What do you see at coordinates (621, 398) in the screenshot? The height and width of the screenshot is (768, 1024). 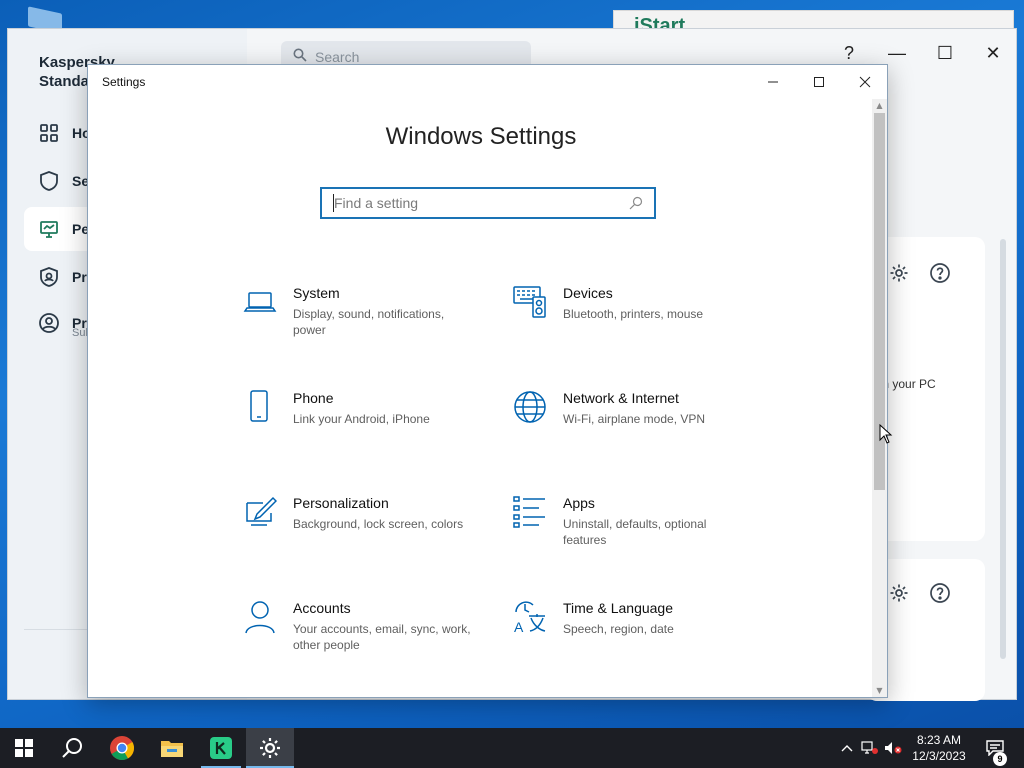 I see `tile-title: Network & Internet` at bounding box center [621, 398].